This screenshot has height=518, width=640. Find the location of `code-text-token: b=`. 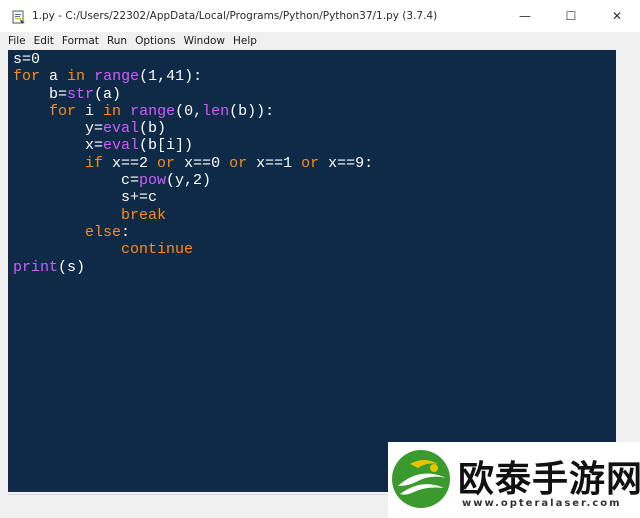

code-text-token: b= is located at coordinates (40, 94).